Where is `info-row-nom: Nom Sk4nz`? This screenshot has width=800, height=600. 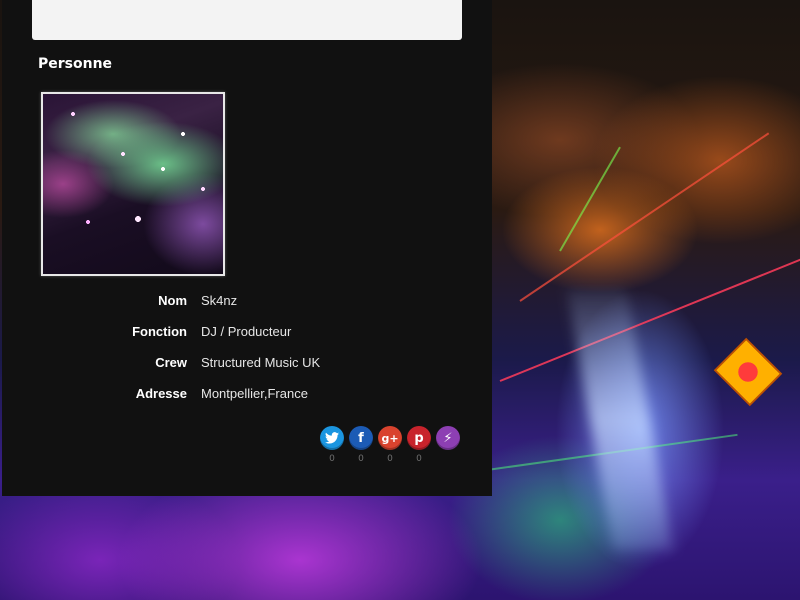
info-row-nom: Nom Sk4nz is located at coordinates (247, 303).